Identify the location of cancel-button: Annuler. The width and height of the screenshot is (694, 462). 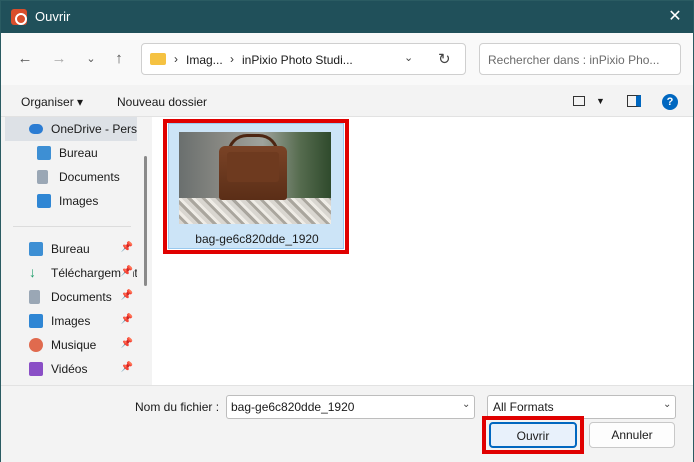
(632, 435).